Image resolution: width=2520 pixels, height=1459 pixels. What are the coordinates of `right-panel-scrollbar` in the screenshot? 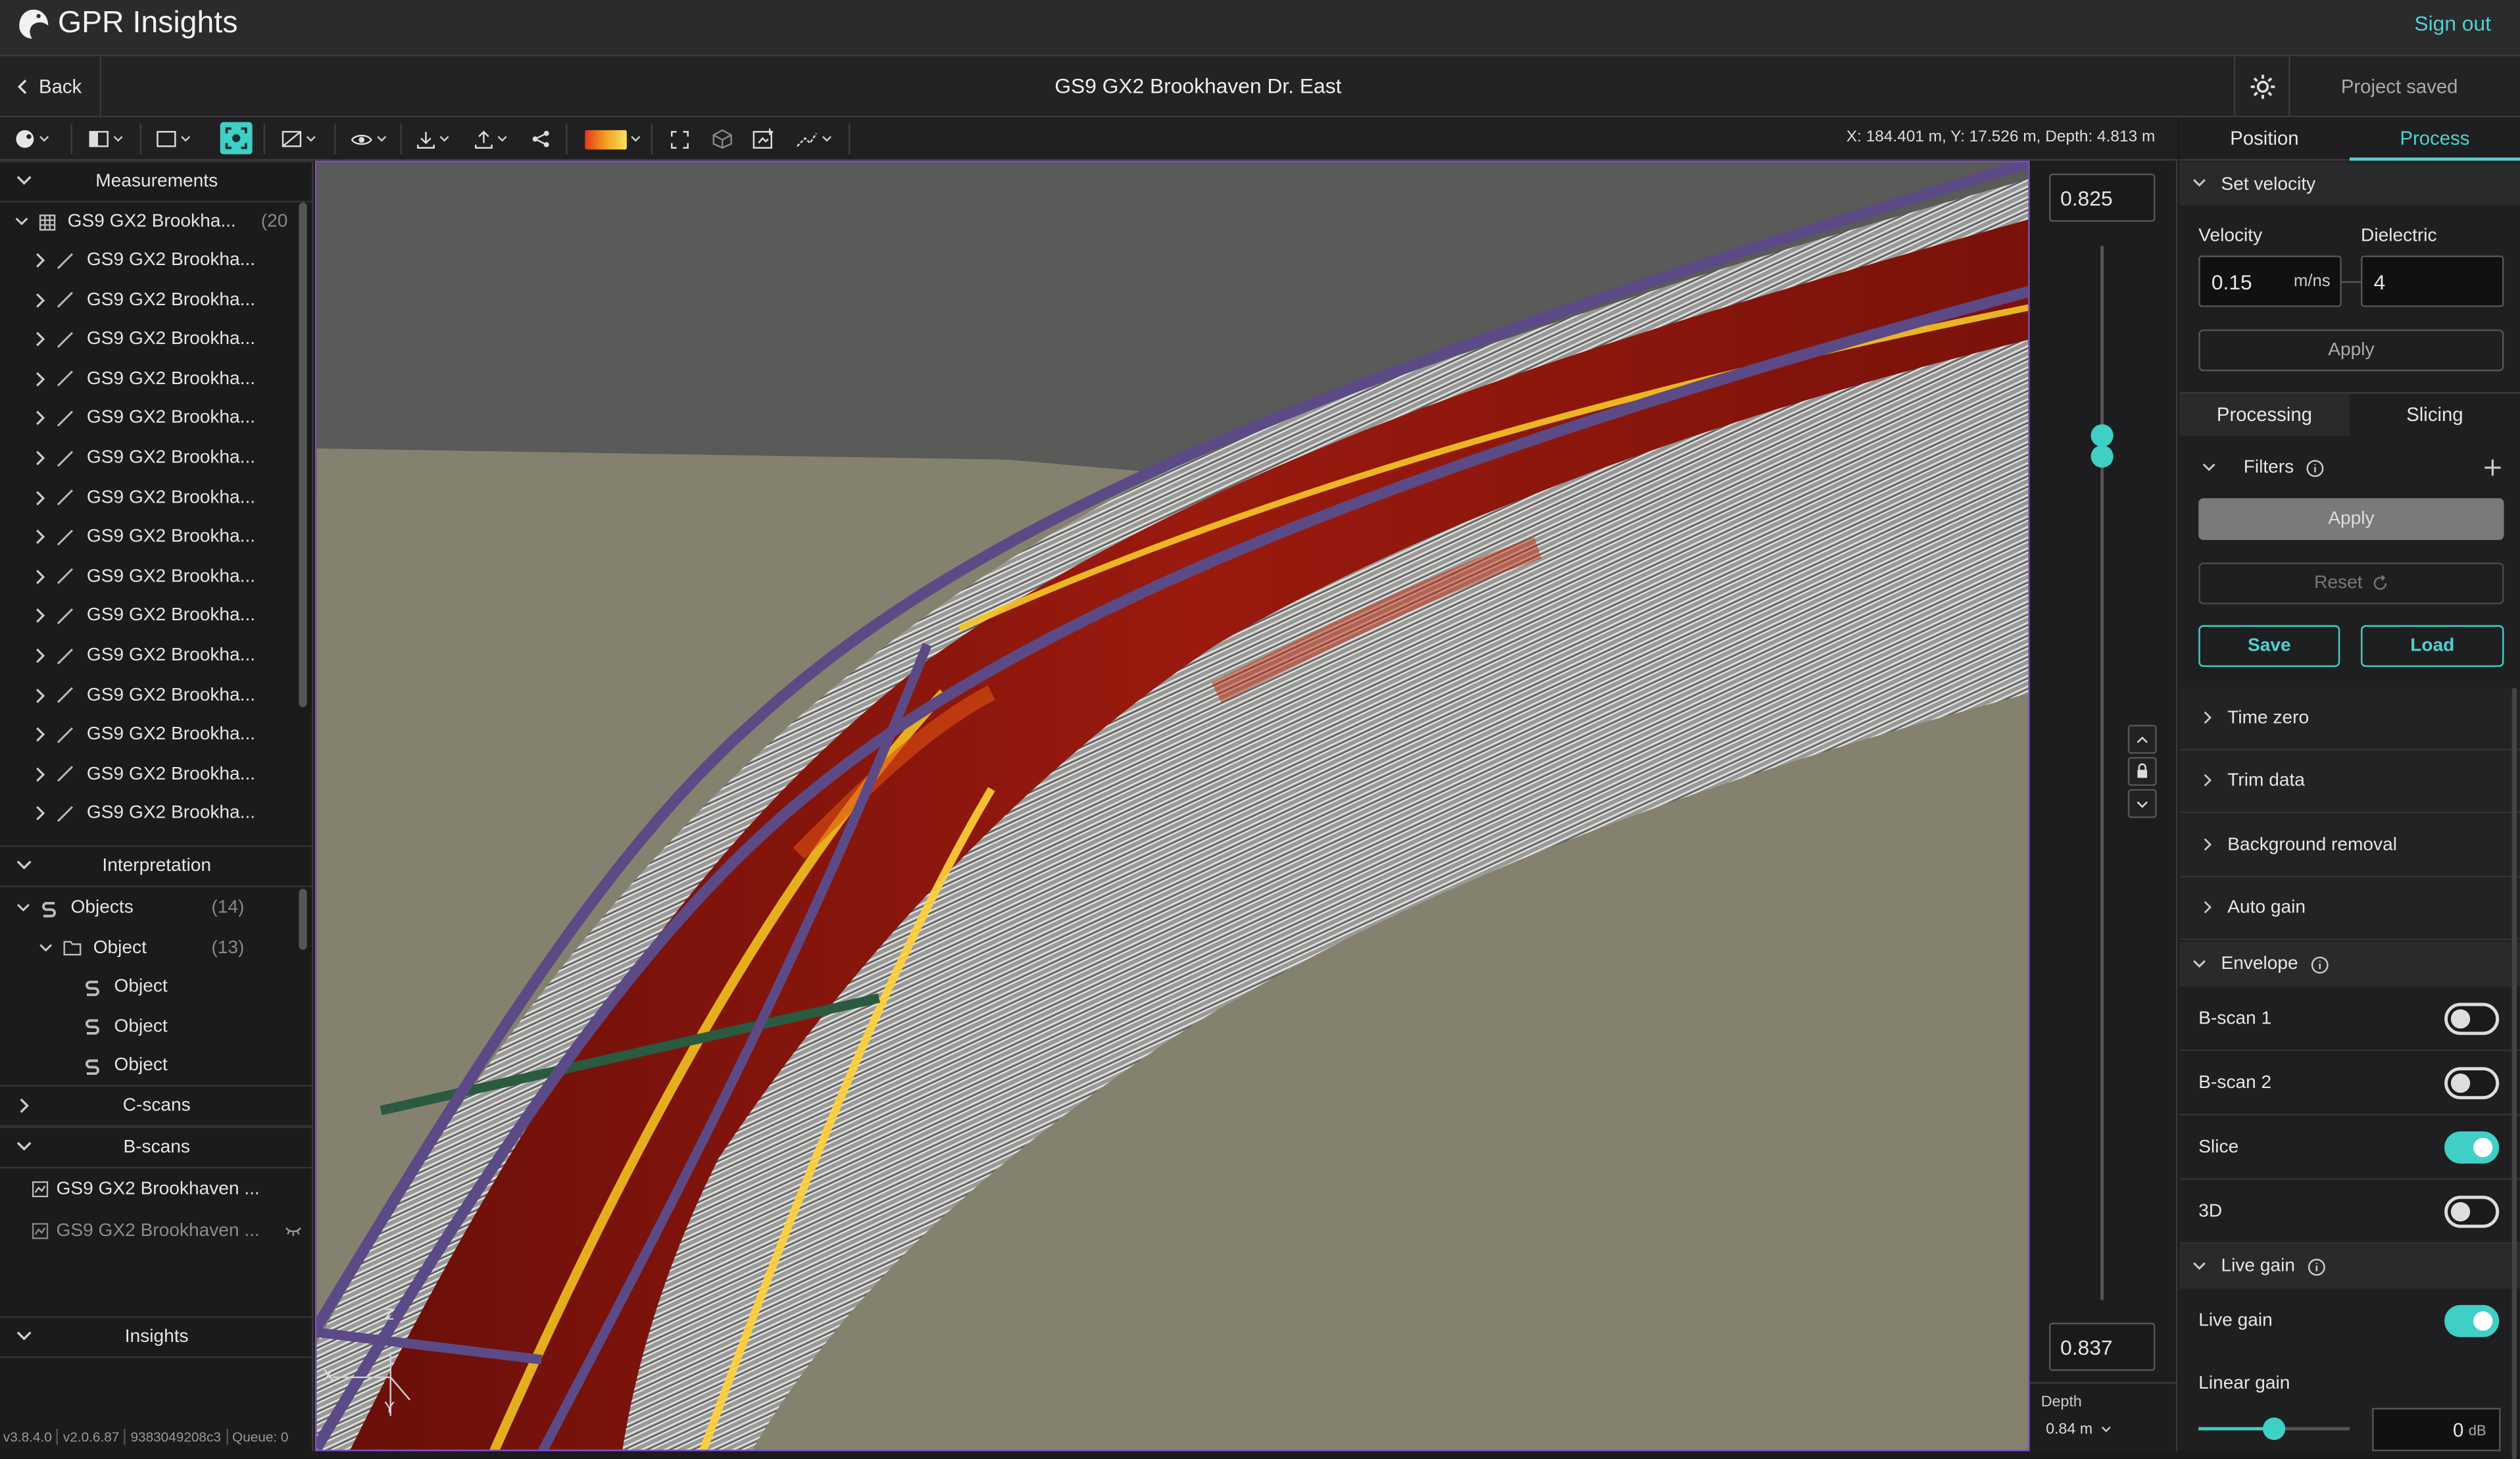 It's located at (2514, 1073).